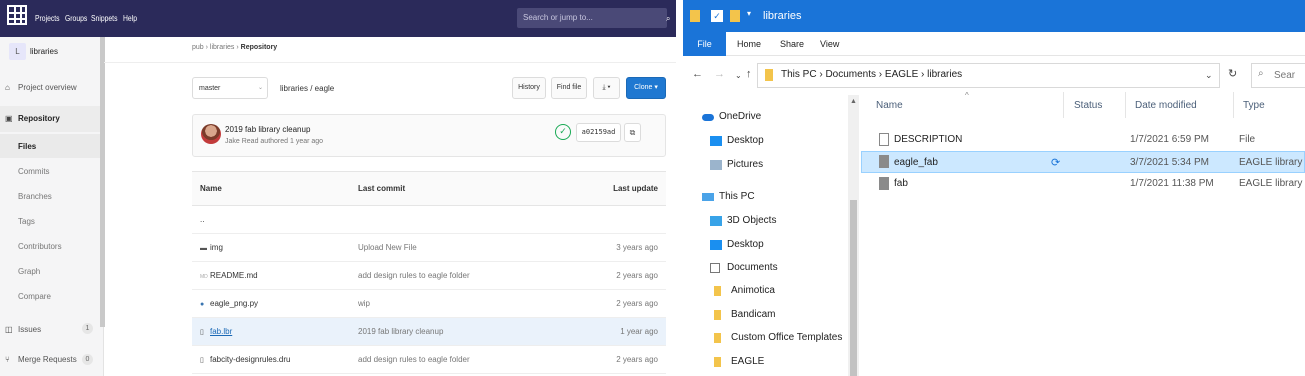  I want to click on column-header-status: Status, so click(1088, 105).